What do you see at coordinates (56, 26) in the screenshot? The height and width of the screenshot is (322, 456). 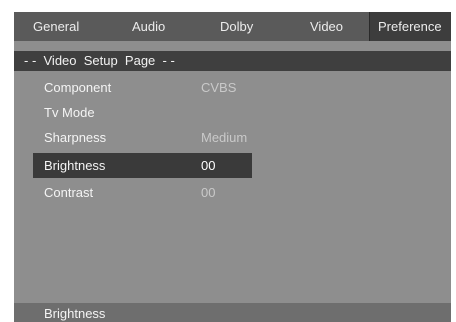 I see `tab-general: General` at bounding box center [56, 26].